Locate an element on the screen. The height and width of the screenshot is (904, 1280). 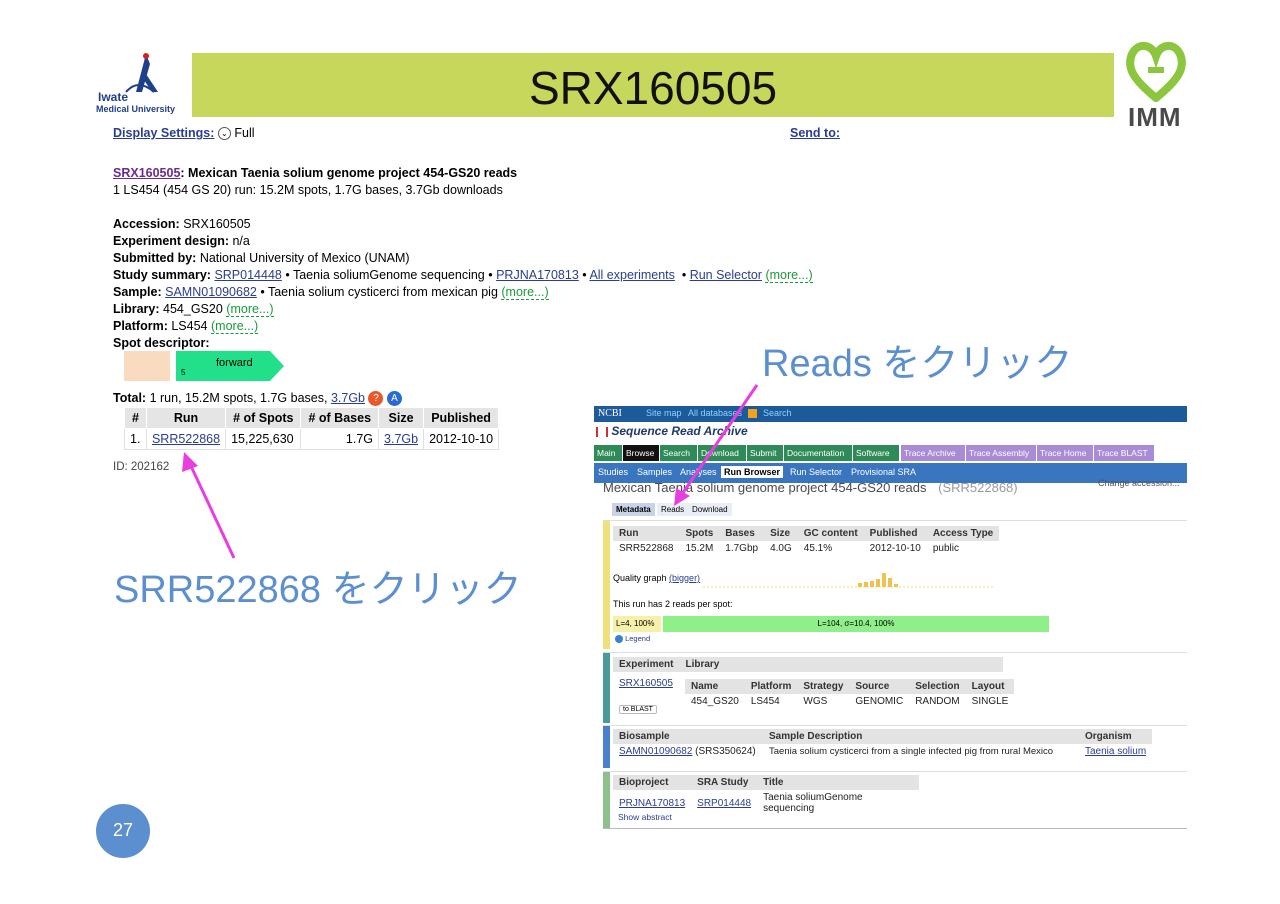
imm-logo-text: IMM is located at coordinates (1155, 117).